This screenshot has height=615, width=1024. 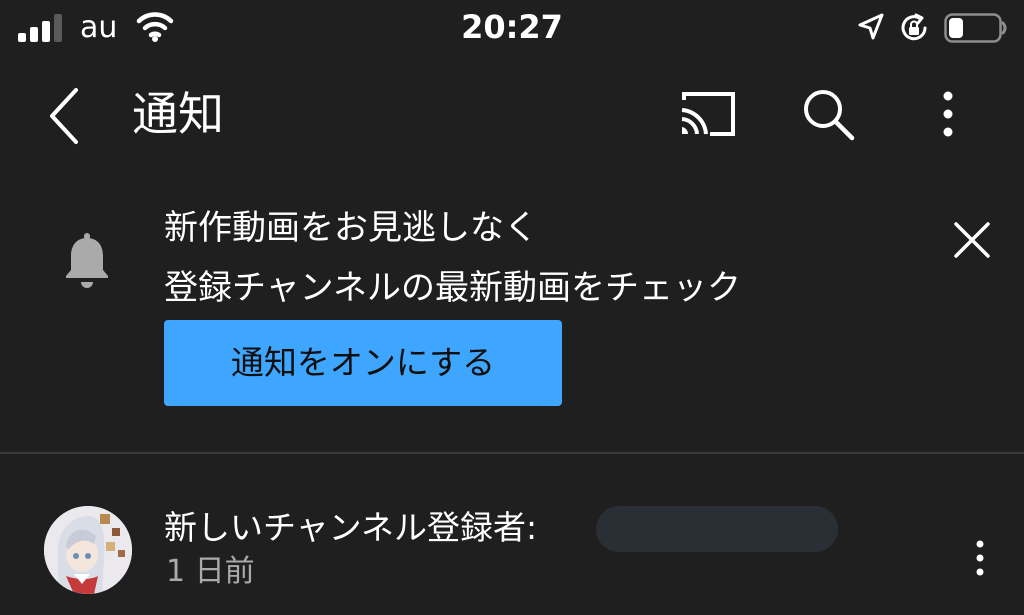 What do you see at coordinates (66, 116) in the screenshot?
I see `back-icon` at bounding box center [66, 116].